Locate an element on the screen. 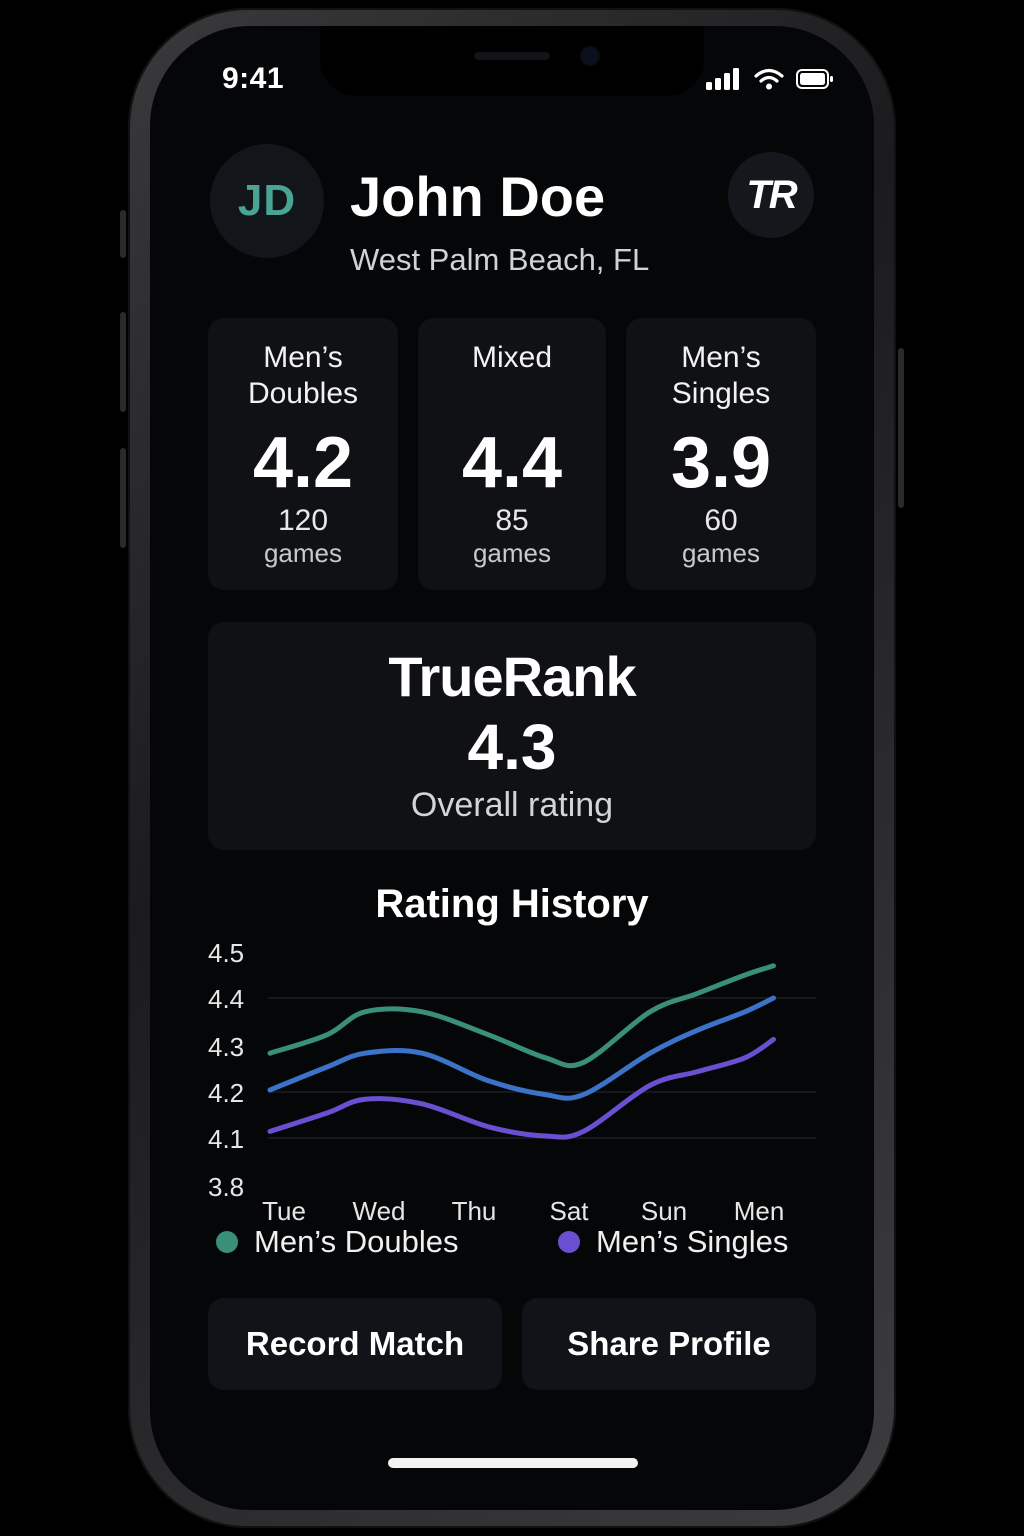  truerank-logo-badge: TR is located at coordinates (771, 195).